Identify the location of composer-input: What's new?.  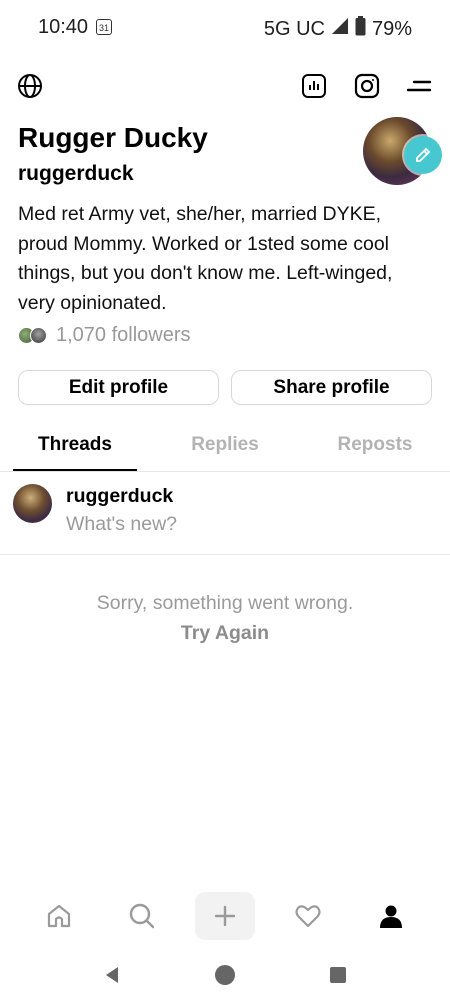
(121, 524).